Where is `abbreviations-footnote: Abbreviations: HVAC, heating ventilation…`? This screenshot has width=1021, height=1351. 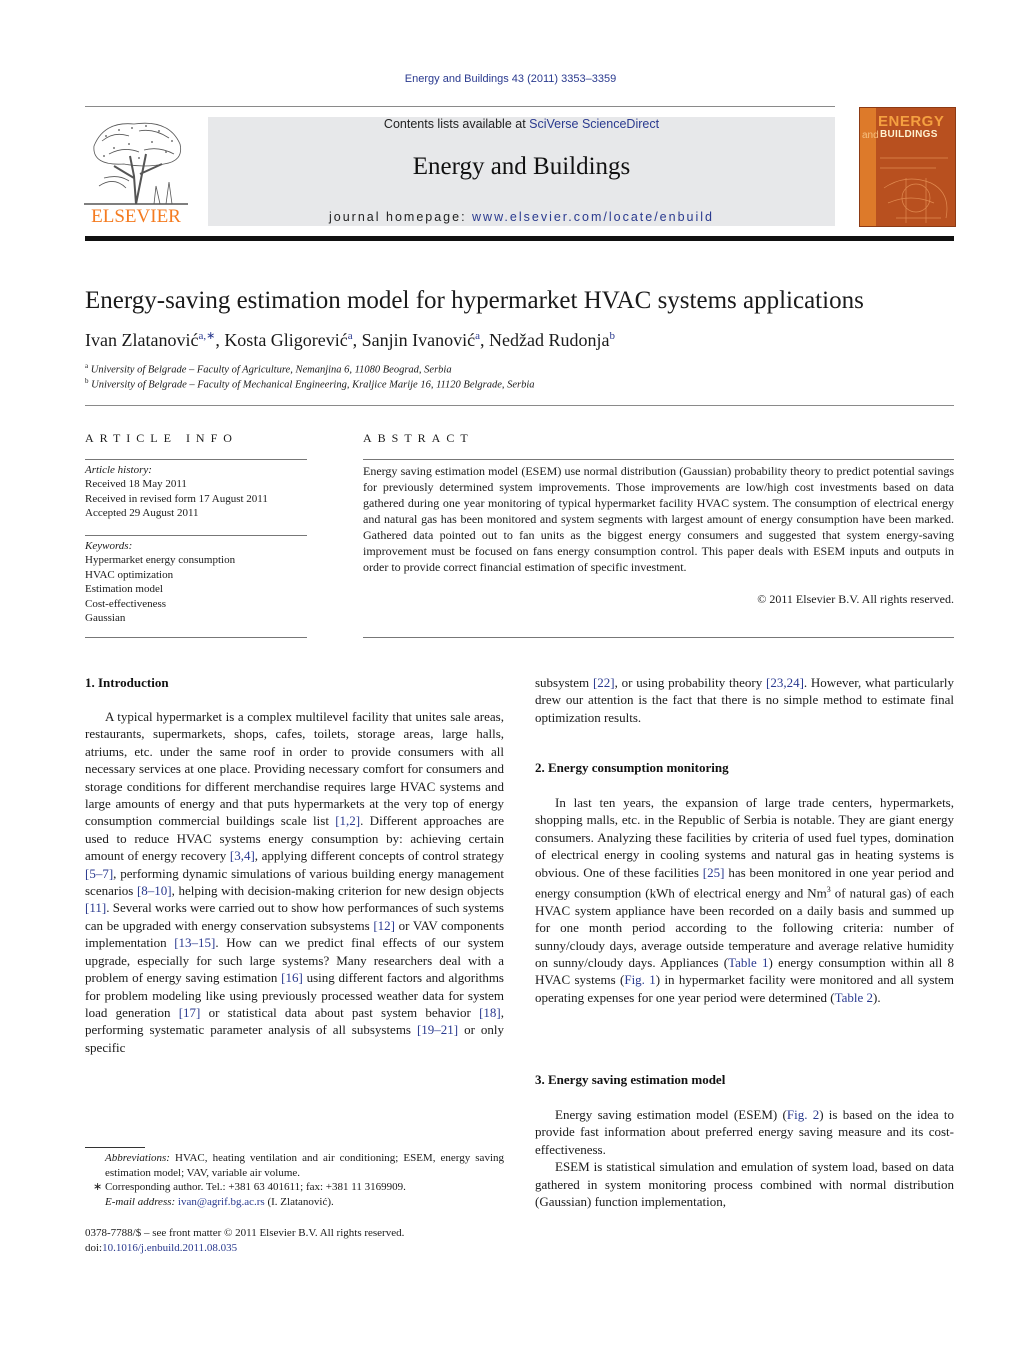
abbreviations-footnote: Abbreviations: HVAC, heating ventilation… is located at coordinates (294, 1165).